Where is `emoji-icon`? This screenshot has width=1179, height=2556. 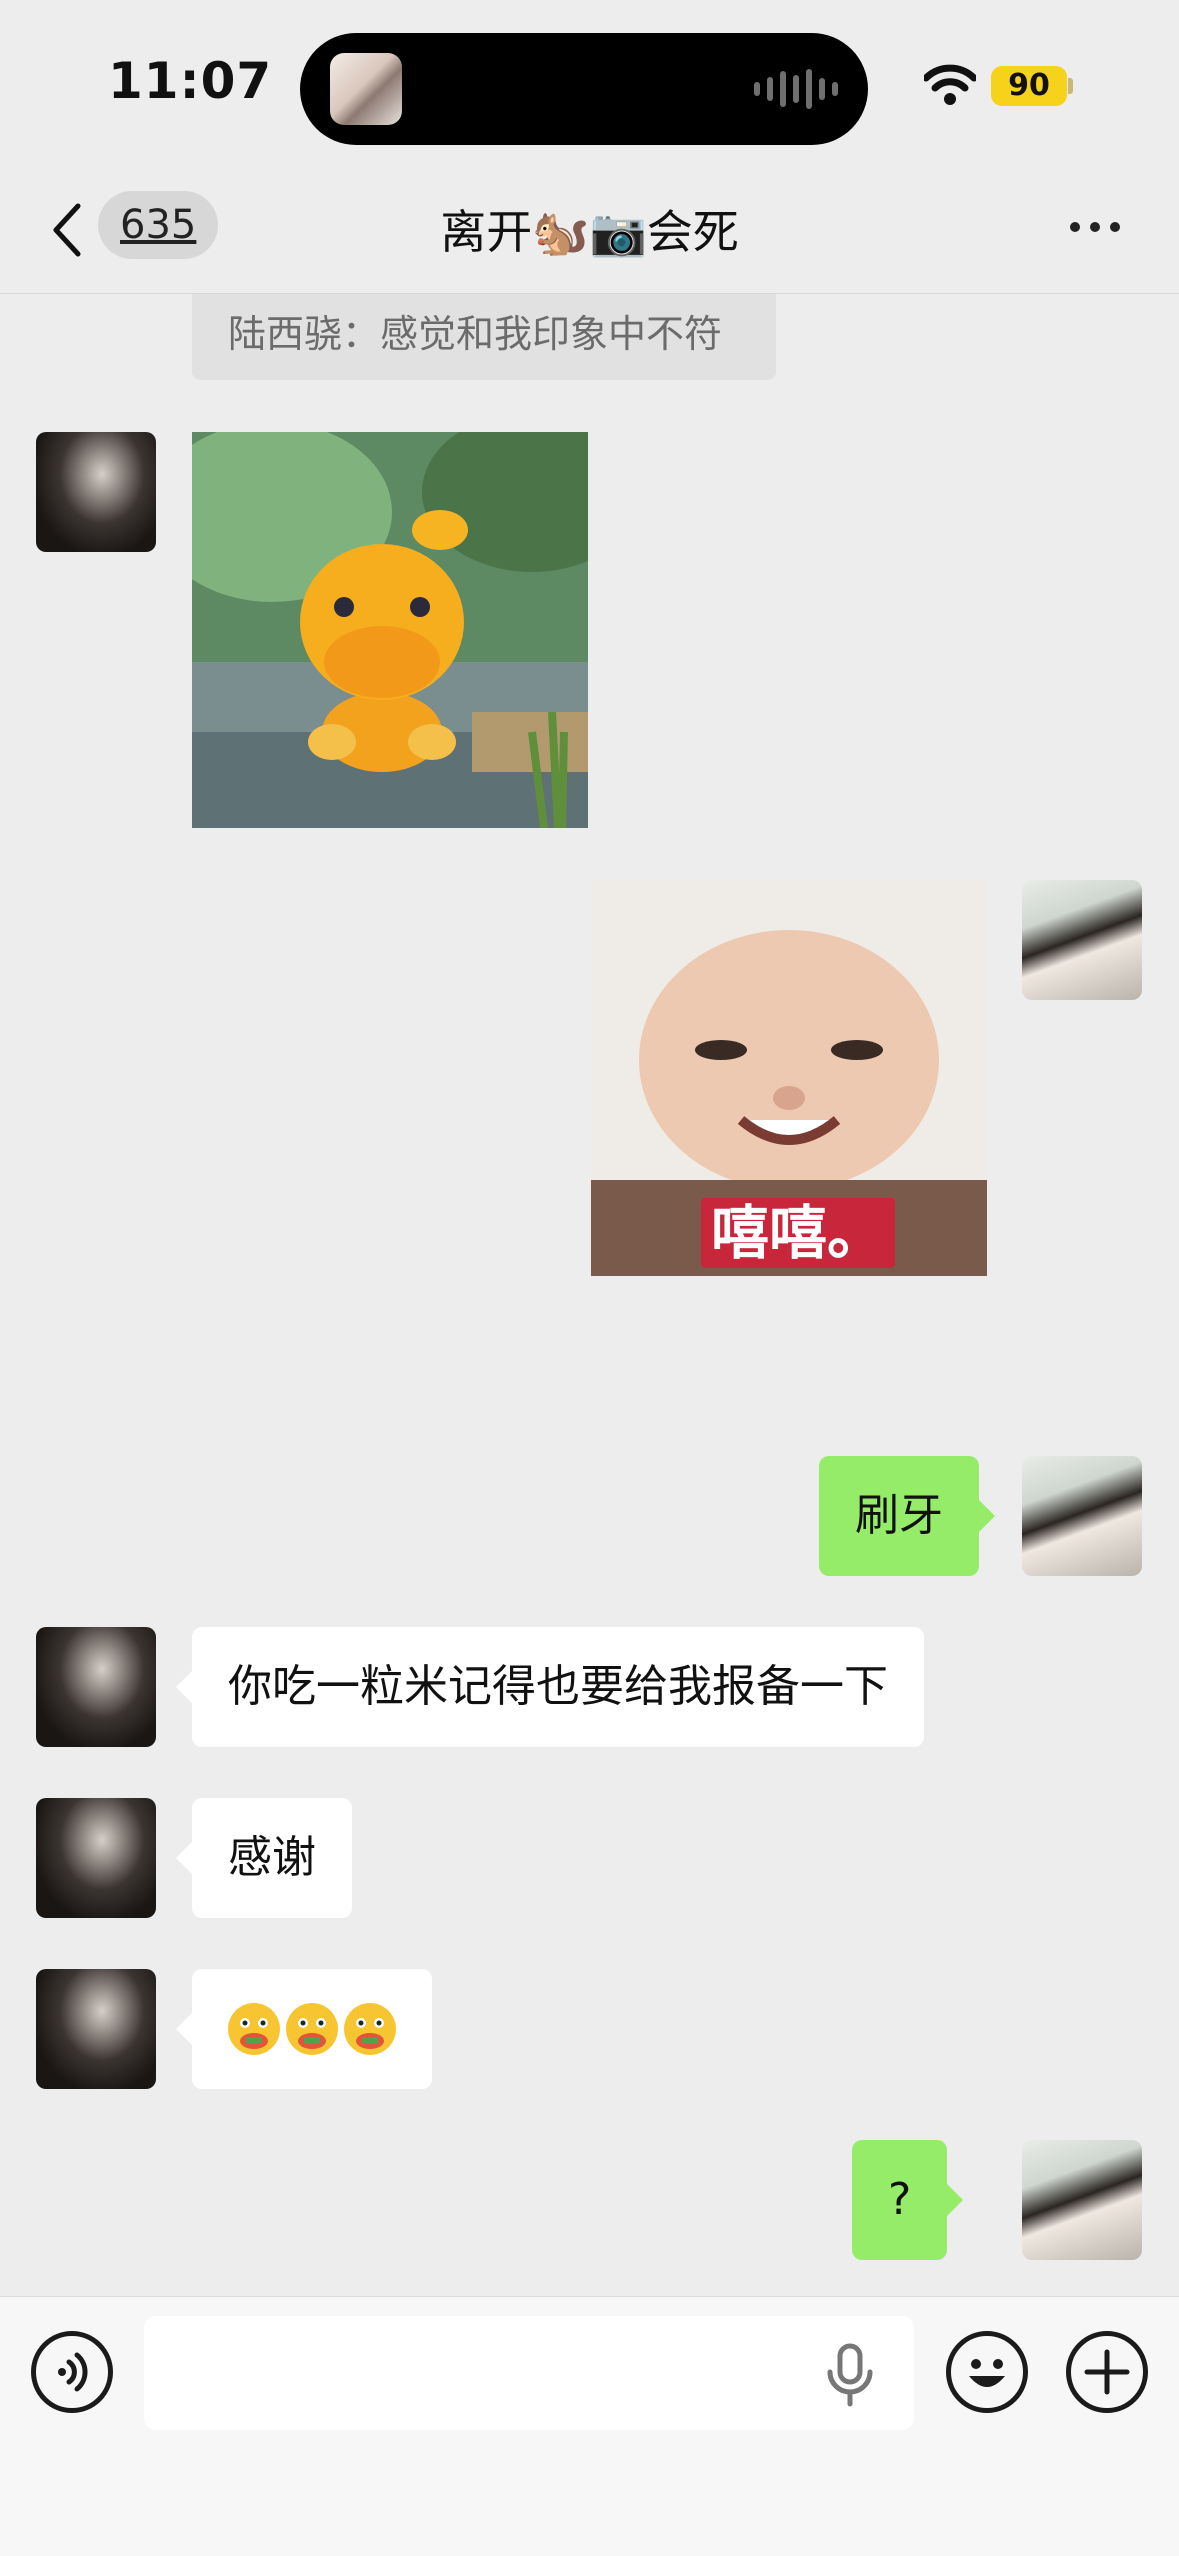
emoji-icon is located at coordinates (987, 2372).